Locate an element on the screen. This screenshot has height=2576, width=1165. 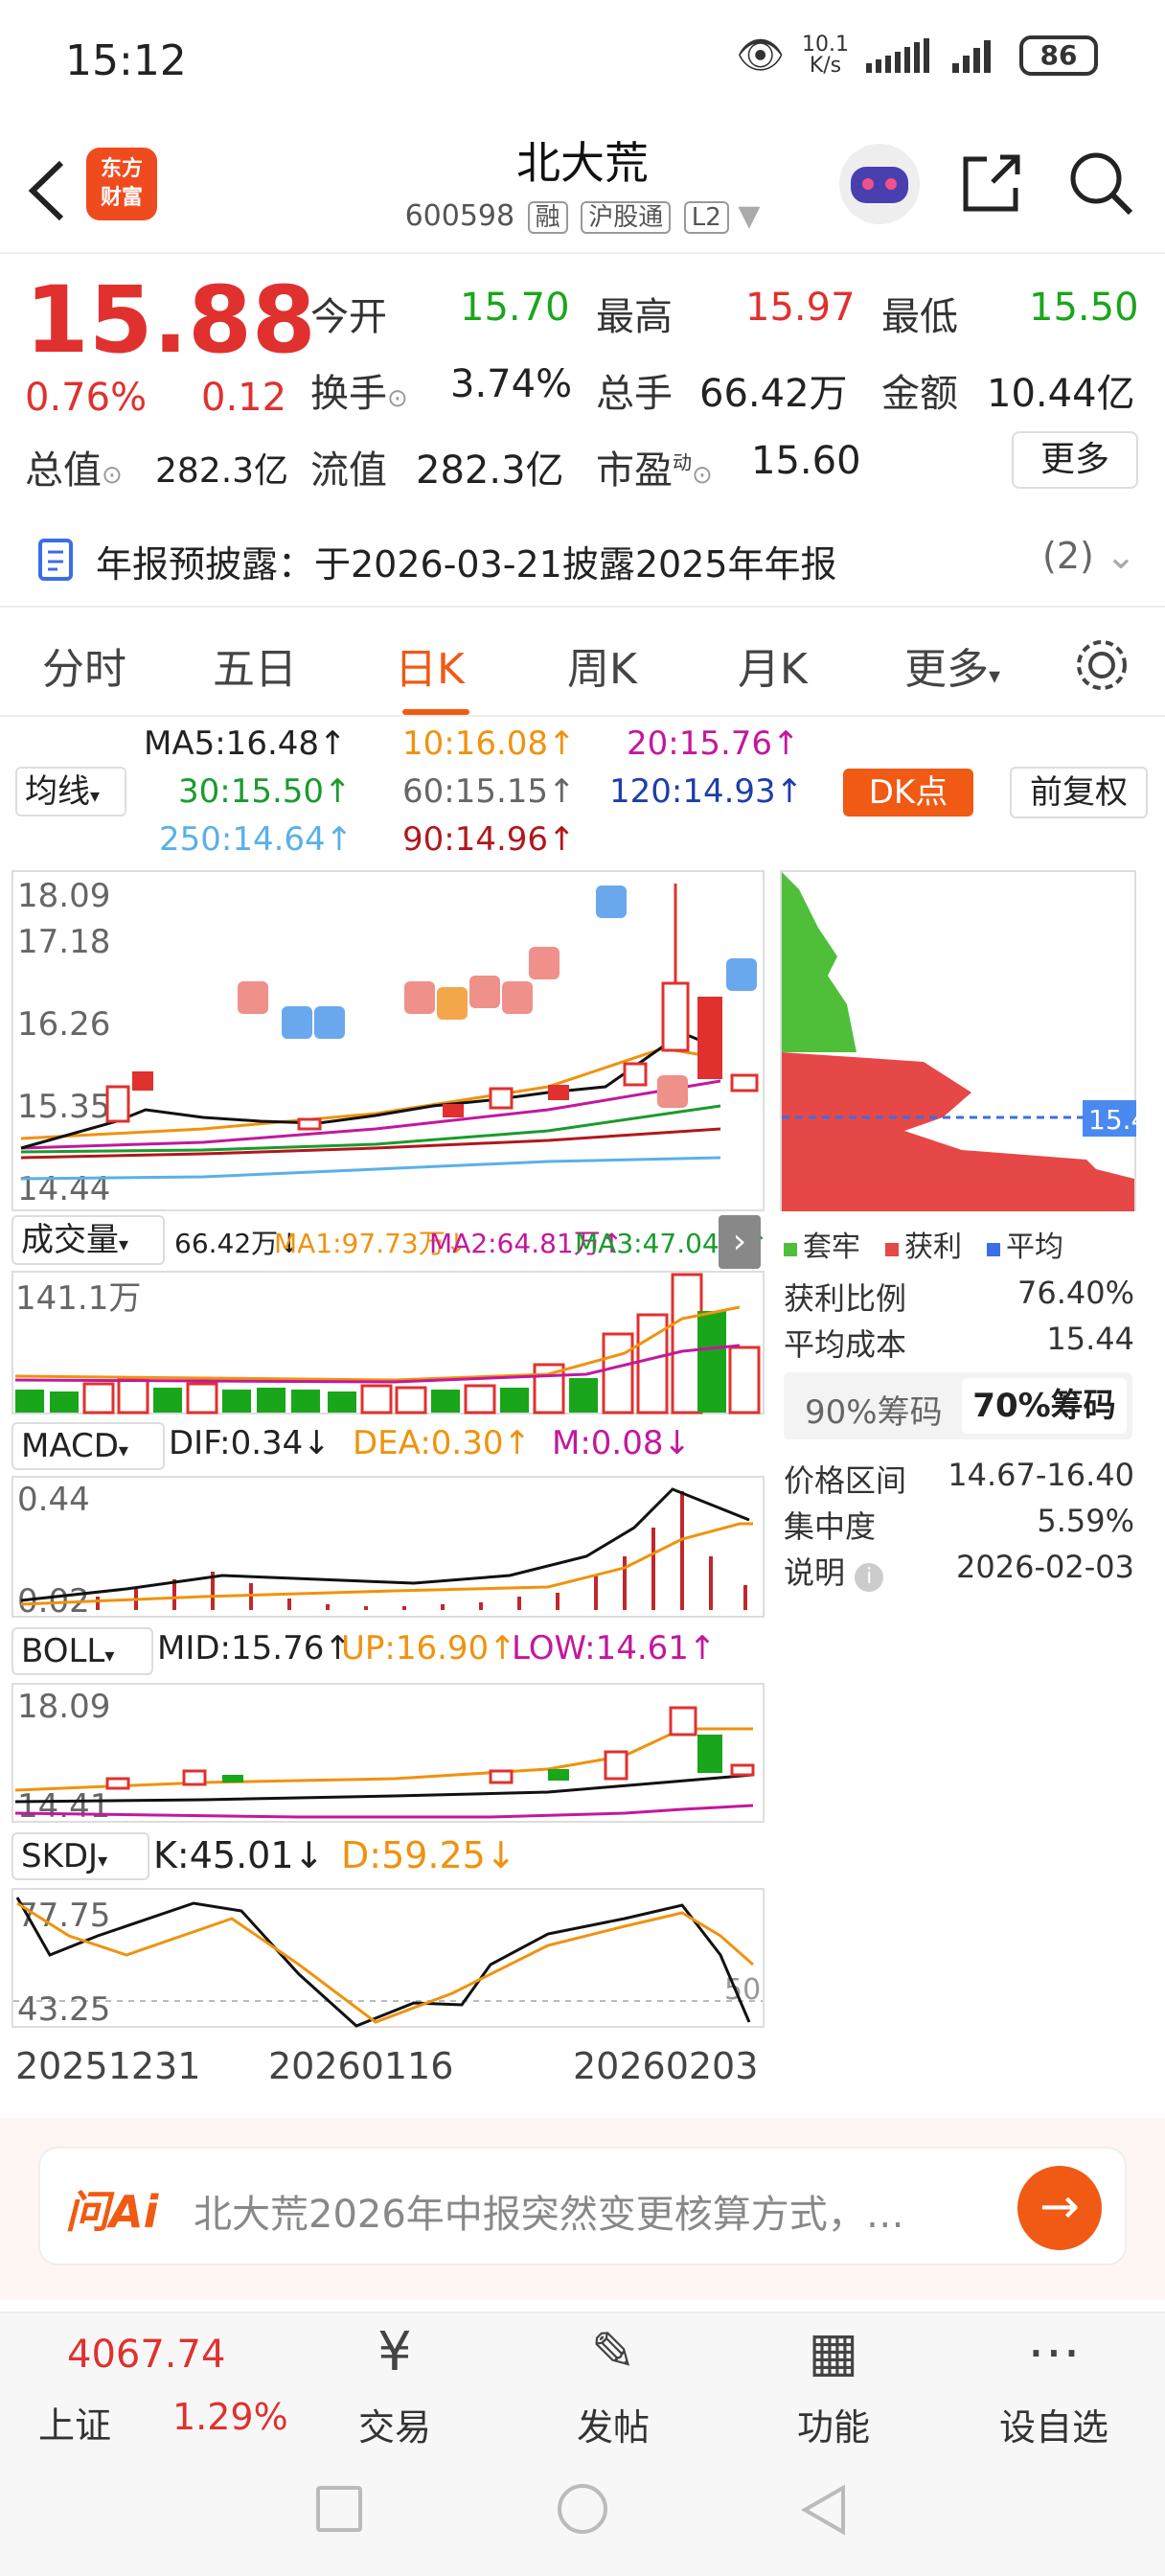
profit-ratio-label: 获利比例 is located at coordinates (845, 1298).